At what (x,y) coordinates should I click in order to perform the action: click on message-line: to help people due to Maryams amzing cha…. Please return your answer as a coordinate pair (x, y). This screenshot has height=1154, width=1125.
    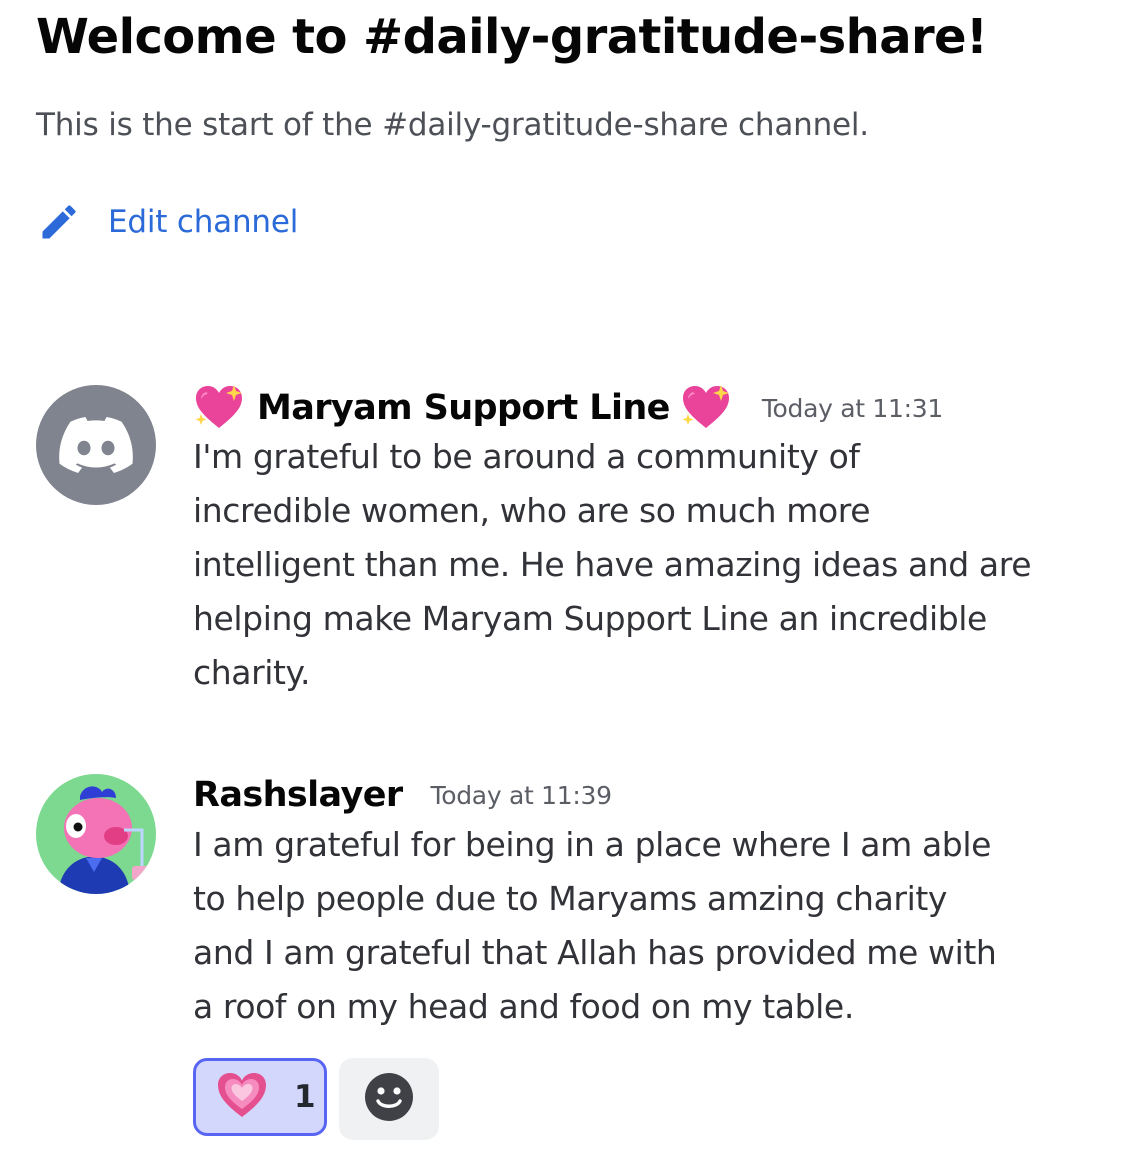
    Looking at the image, I should click on (570, 898).